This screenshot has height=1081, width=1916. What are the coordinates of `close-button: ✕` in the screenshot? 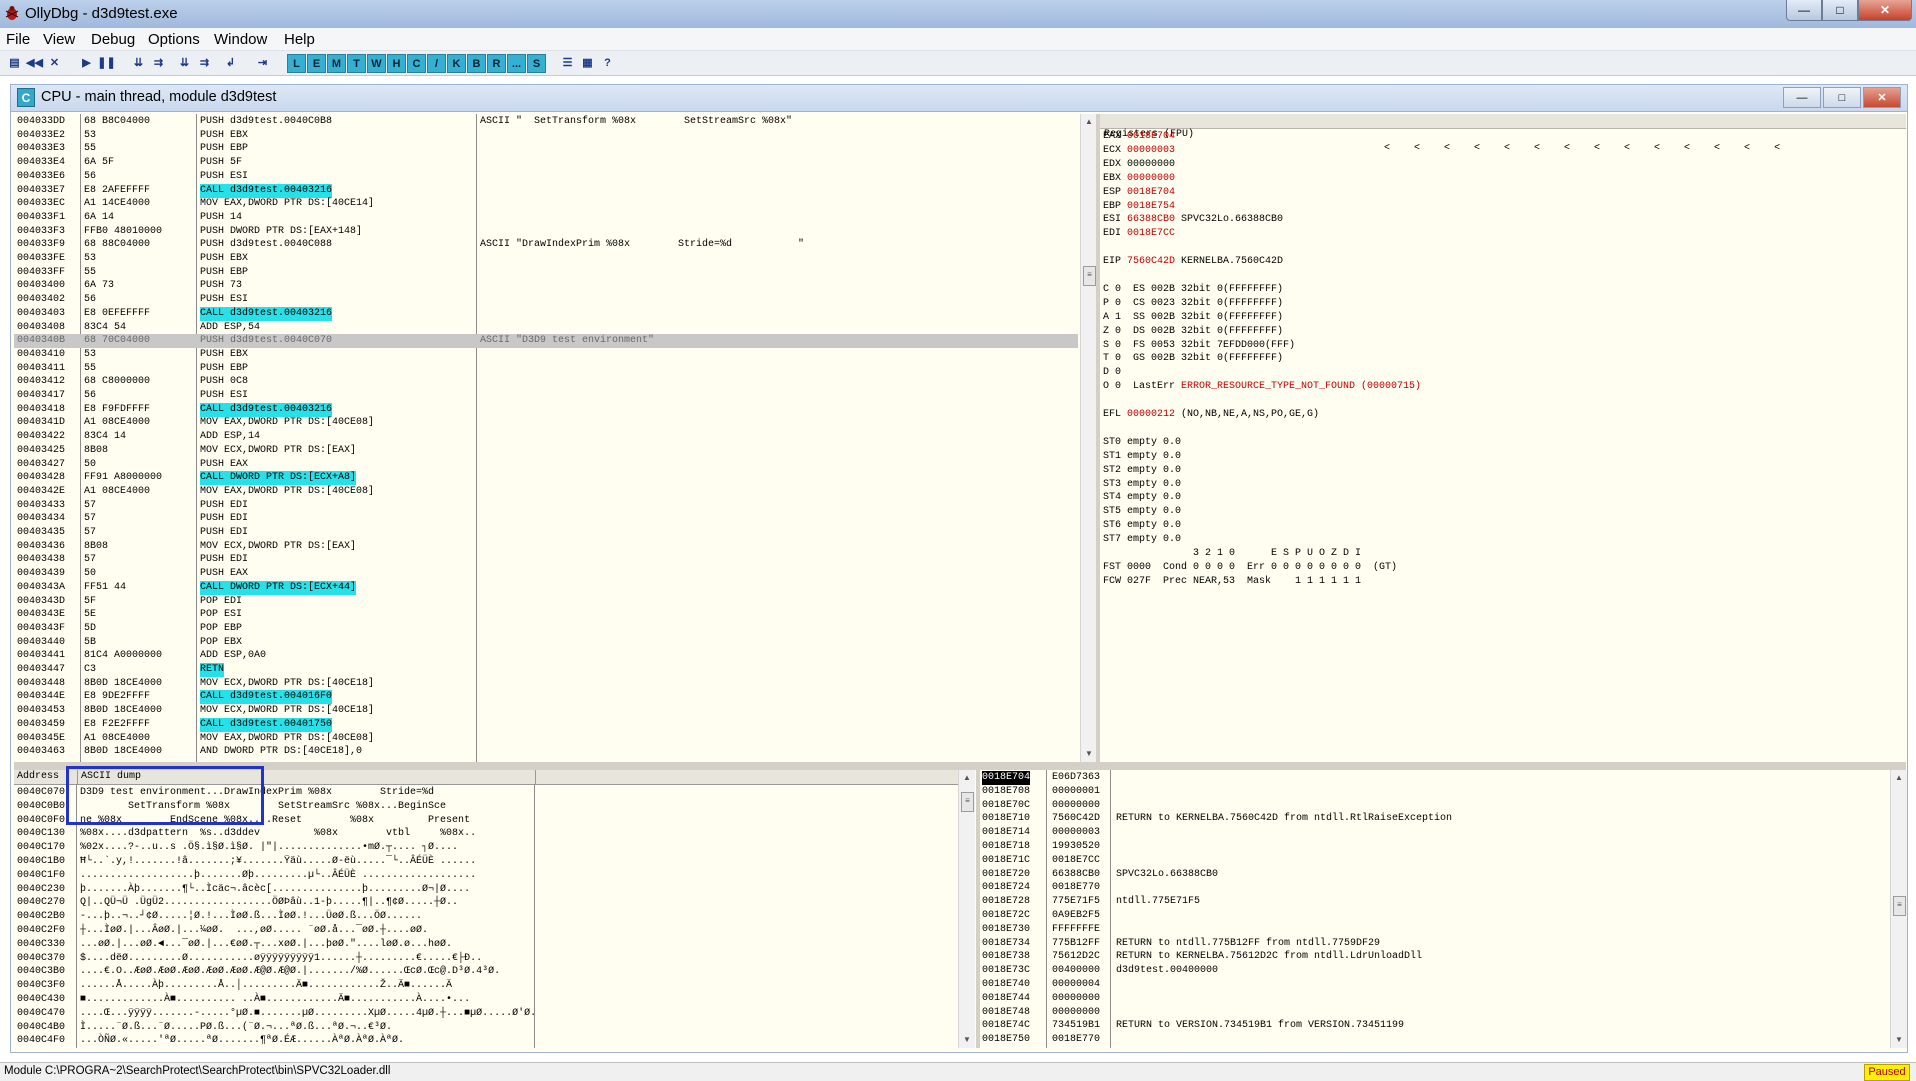 It's located at (1885, 10).